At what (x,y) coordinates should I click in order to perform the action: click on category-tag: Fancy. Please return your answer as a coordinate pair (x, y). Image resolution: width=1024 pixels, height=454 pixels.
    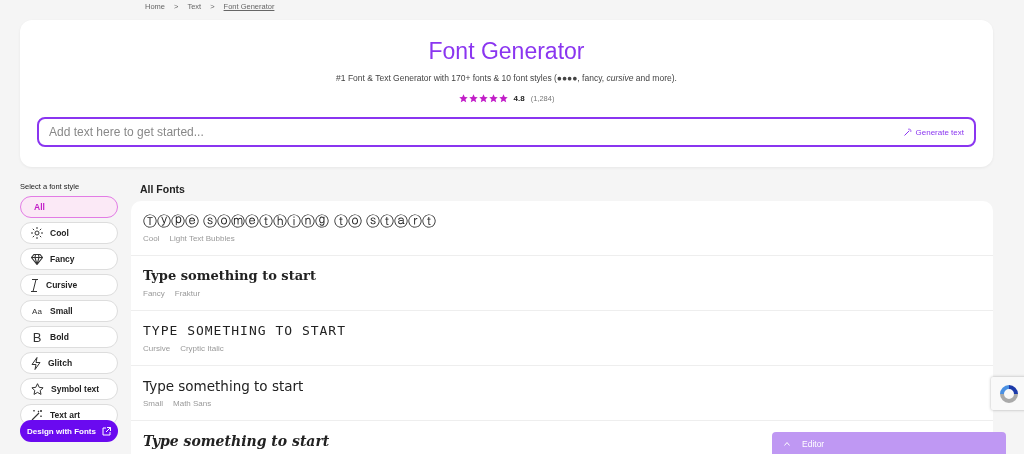
    Looking at the image, I should click on (154, 293).